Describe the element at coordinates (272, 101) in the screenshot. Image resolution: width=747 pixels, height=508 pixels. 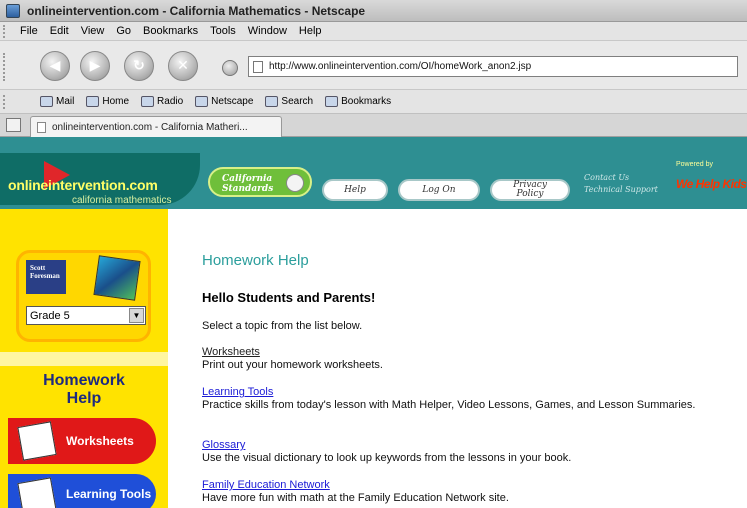
I see `search-icon` at that location.